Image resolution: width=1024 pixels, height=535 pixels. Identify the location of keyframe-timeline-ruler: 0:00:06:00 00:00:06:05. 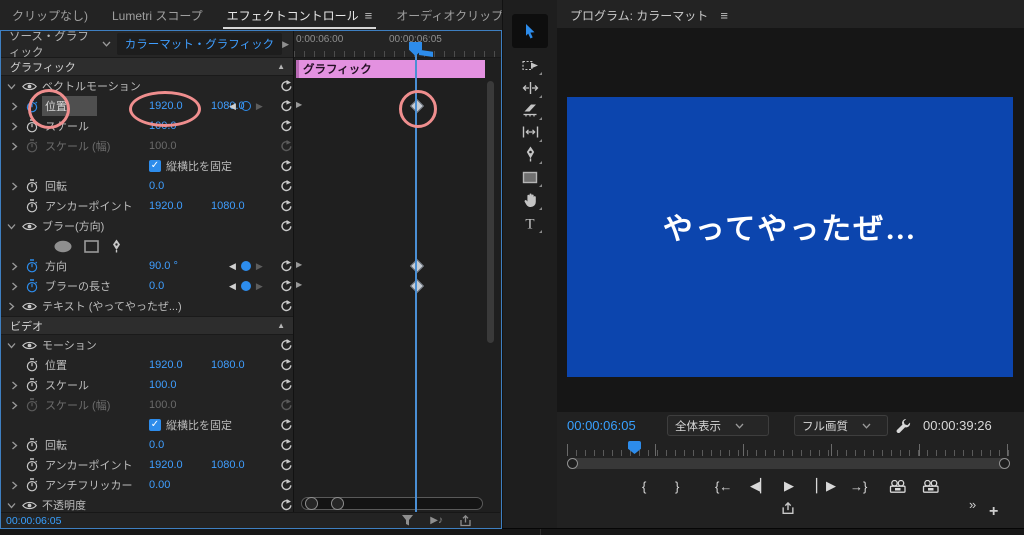
(397, 44).